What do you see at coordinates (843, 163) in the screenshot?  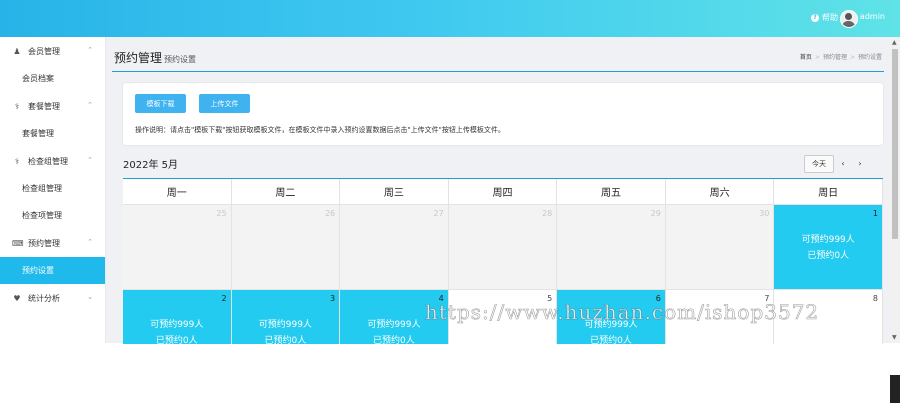 I see `prev-month-button: ‹` at bounding box center [843, 163].